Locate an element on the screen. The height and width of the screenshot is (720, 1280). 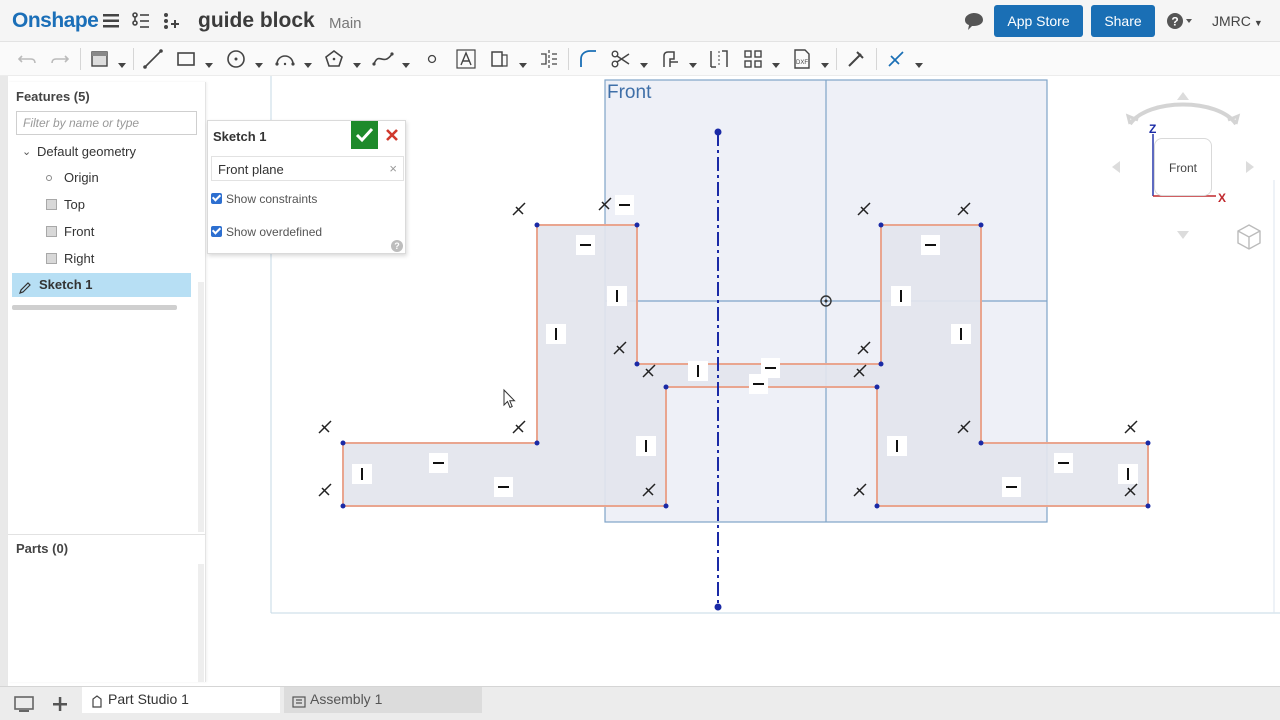
tree-item-top: Top is located at coordinates (101, 205).